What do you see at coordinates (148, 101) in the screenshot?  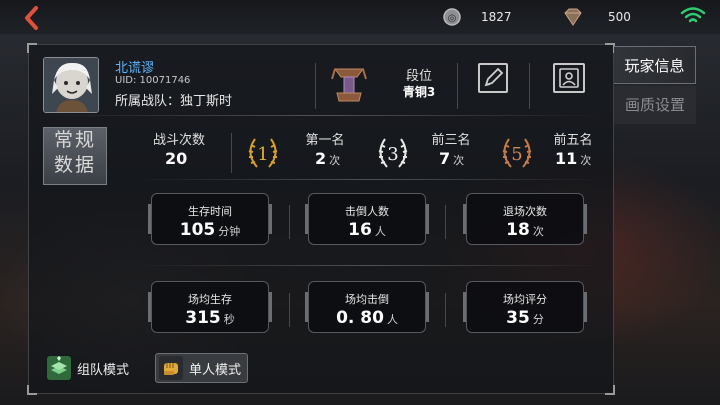 I see `team-label: 所属战队：` at bounding box center [148, 101].